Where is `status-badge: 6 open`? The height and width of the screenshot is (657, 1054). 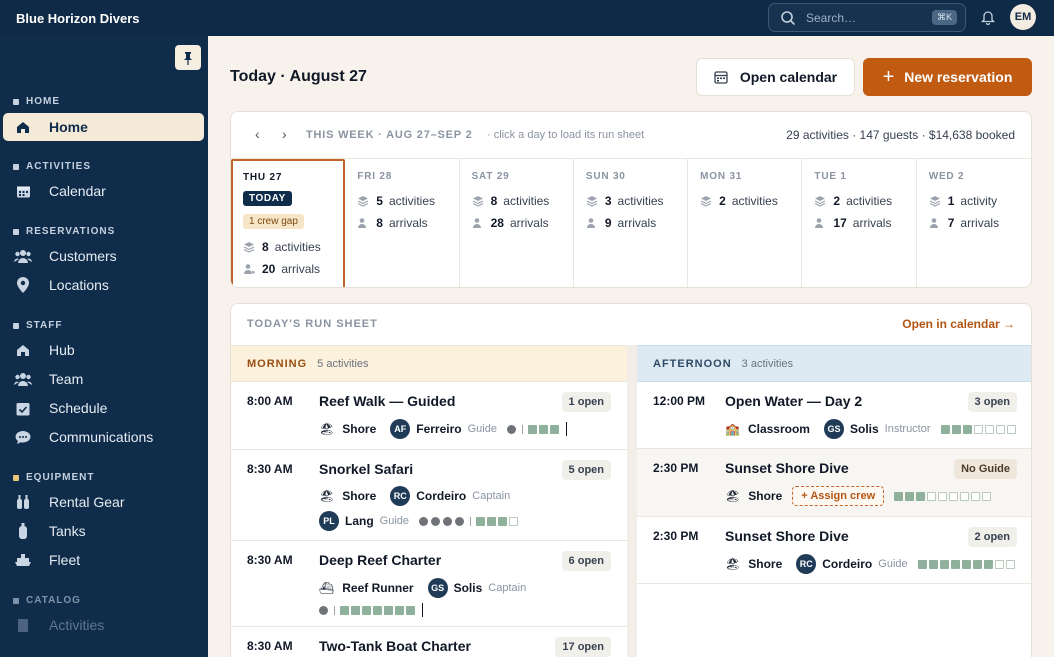
status-badge: 6 open is located at coordinates (586, 561).